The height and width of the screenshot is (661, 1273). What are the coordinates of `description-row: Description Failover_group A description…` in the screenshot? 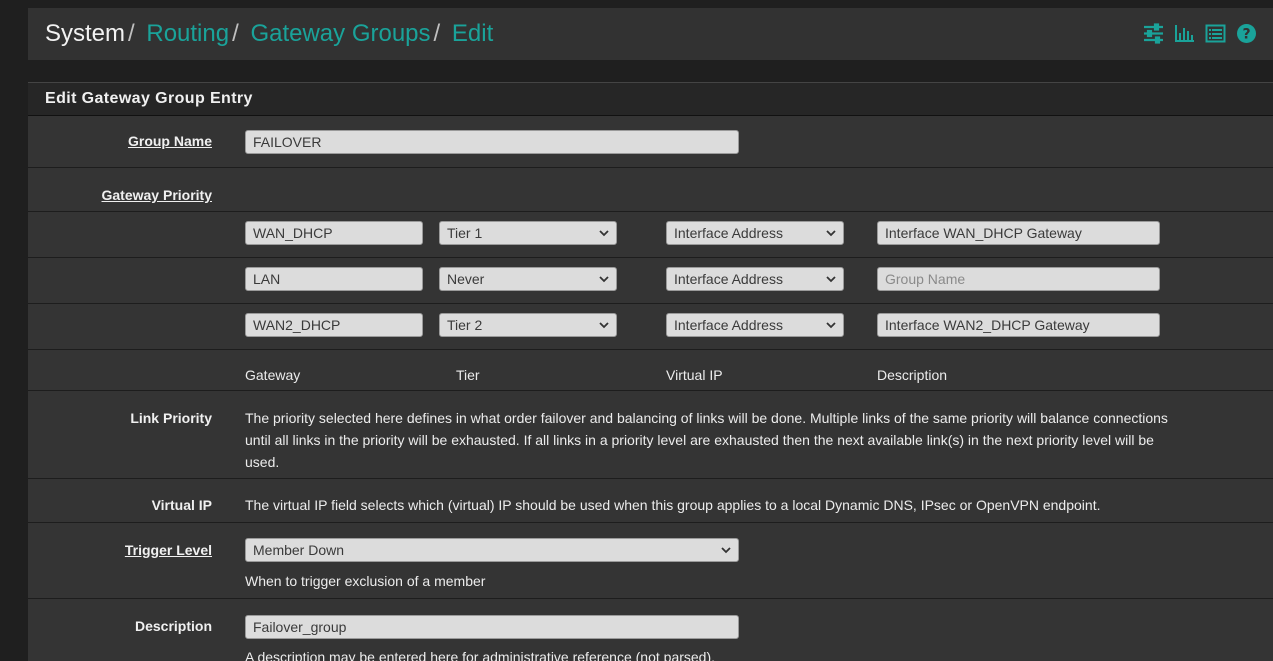 It's located at (650, 630).